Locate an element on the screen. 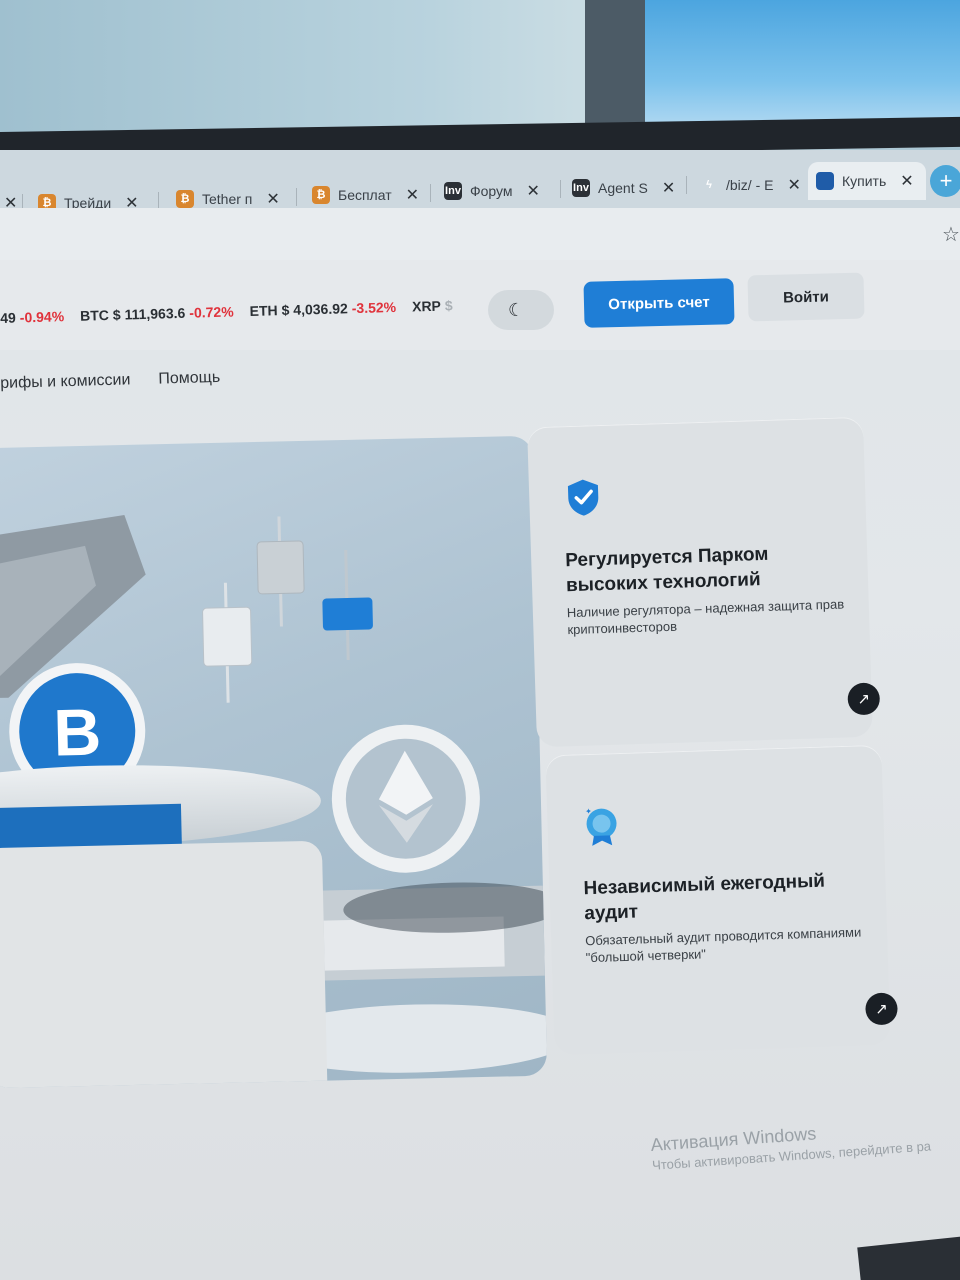 This screenshot has width=960, height=1280. ticker-item-eth: ETH $ 4,036.92 -3.52% is located at coordinates (322, 309).